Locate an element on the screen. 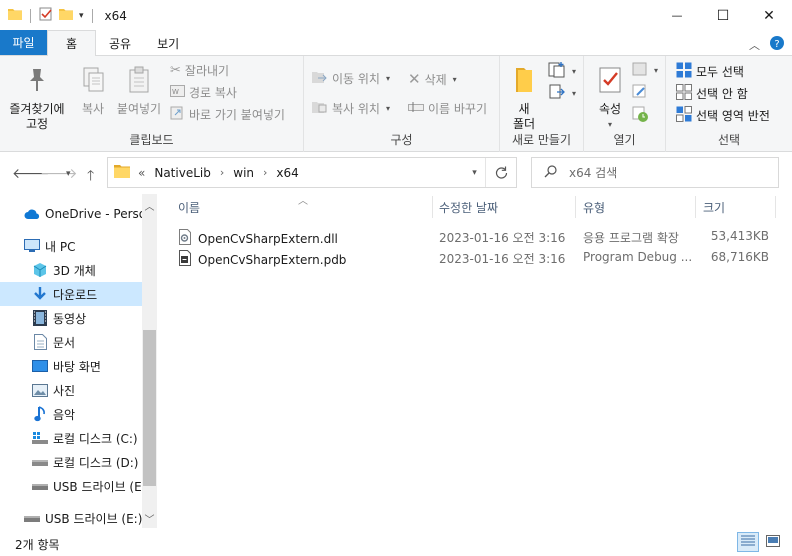 This screenshot has height=556, width=792. nav-item-desktop: 바탕 화면 is located at coordinates (71, 366).